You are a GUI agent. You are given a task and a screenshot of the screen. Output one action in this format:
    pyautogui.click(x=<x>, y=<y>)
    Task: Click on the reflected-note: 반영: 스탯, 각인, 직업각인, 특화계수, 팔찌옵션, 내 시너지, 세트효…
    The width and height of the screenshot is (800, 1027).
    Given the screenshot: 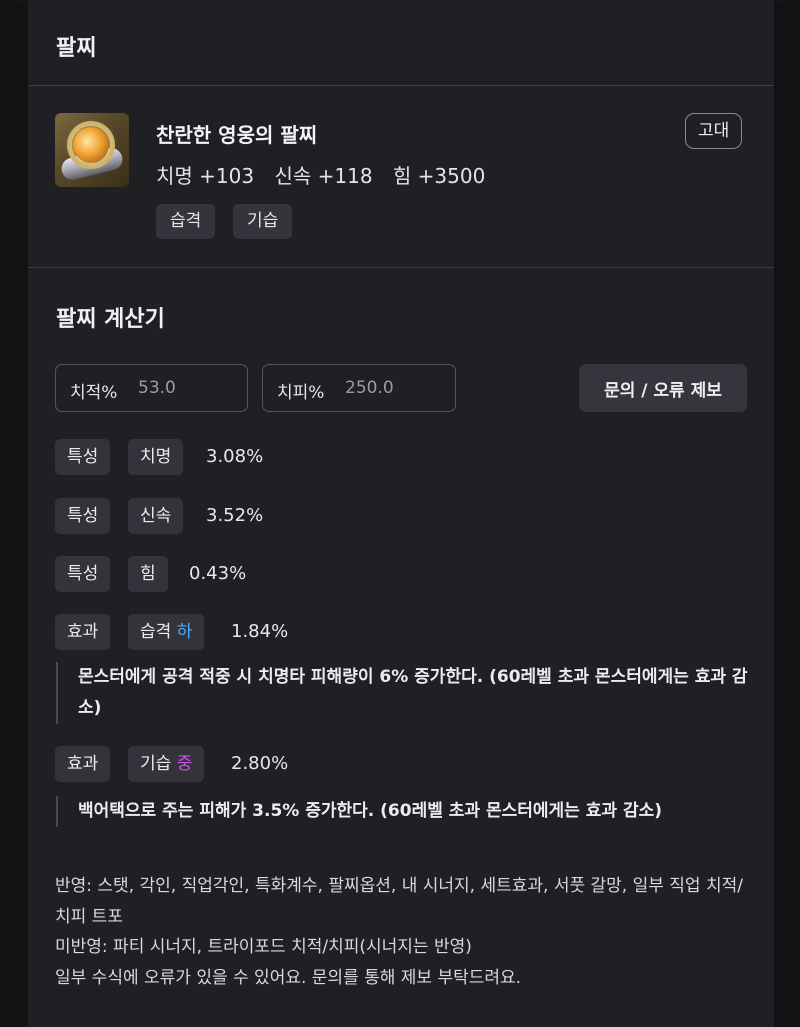 What is the action you would take?
    pyautogui.click(x=399, y=901)
    